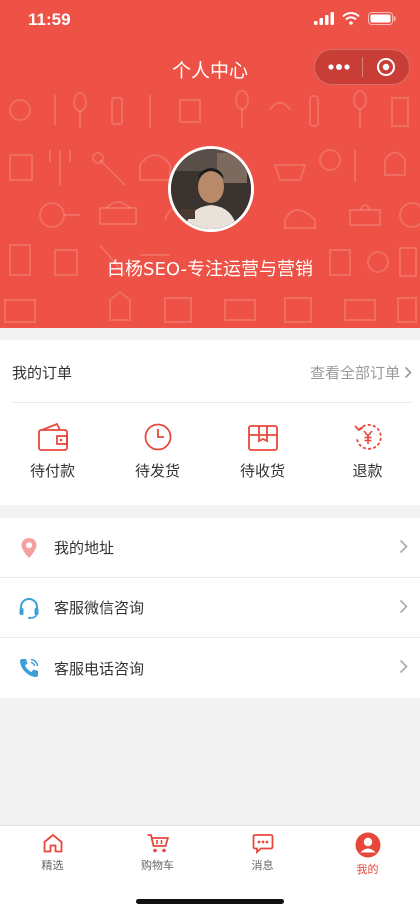 The image size is (420, 913). Describe the element at coordinates (210, 548) in the screenshot. I see `menu-item-address: 我的地址` at that location.